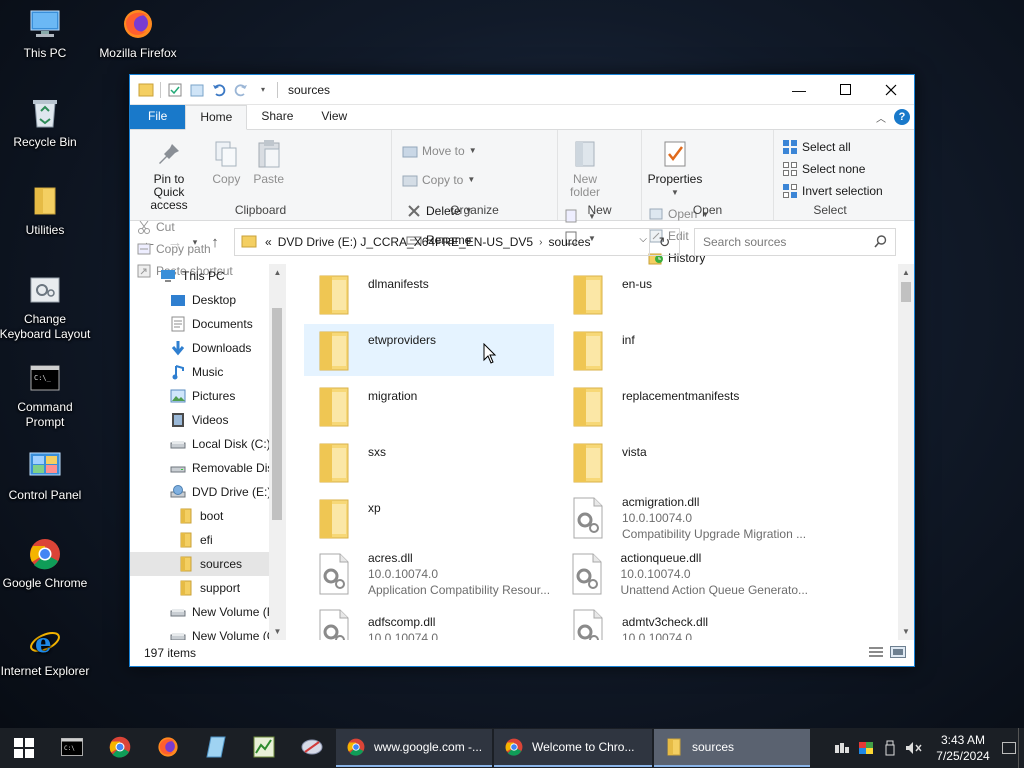 Image resolution: width=1024 pixels, height=768 pixels. Describe the element at coordinates (334, 117) in the screenshot. I see `tab-view: View` at that location.